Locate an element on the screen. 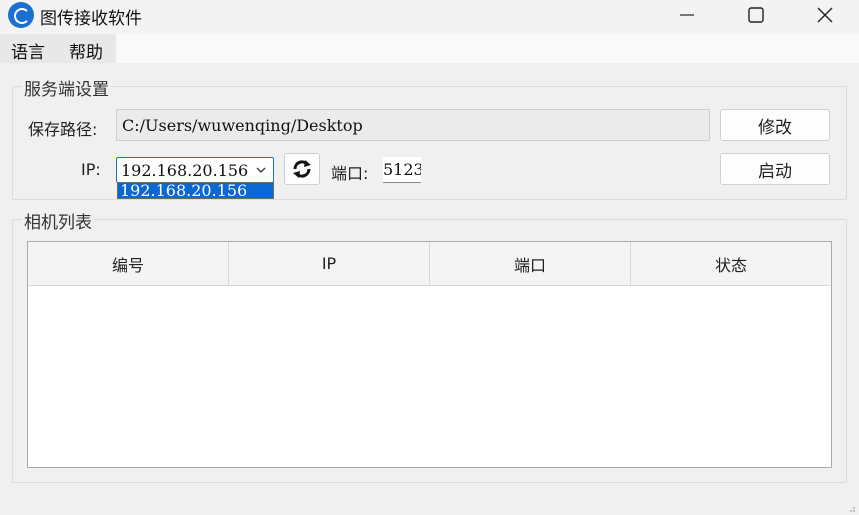 The width and height of the screenshot is (859, 515). modify-button: 修改 is located at coordinates (775, 125).